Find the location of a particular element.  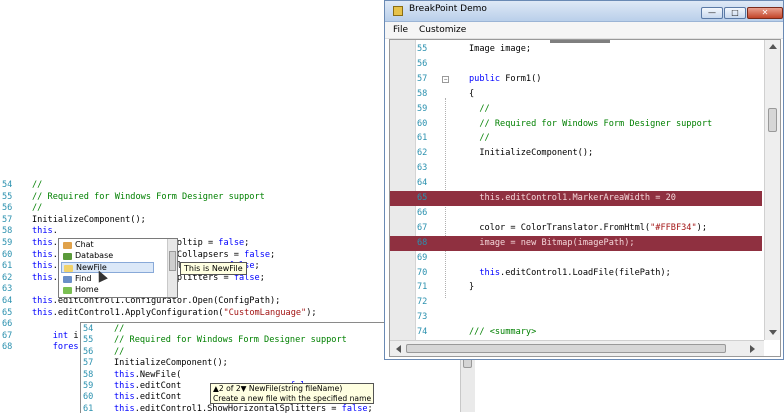

horizontal-scroll-thumb is located at coordinates (566, 348).